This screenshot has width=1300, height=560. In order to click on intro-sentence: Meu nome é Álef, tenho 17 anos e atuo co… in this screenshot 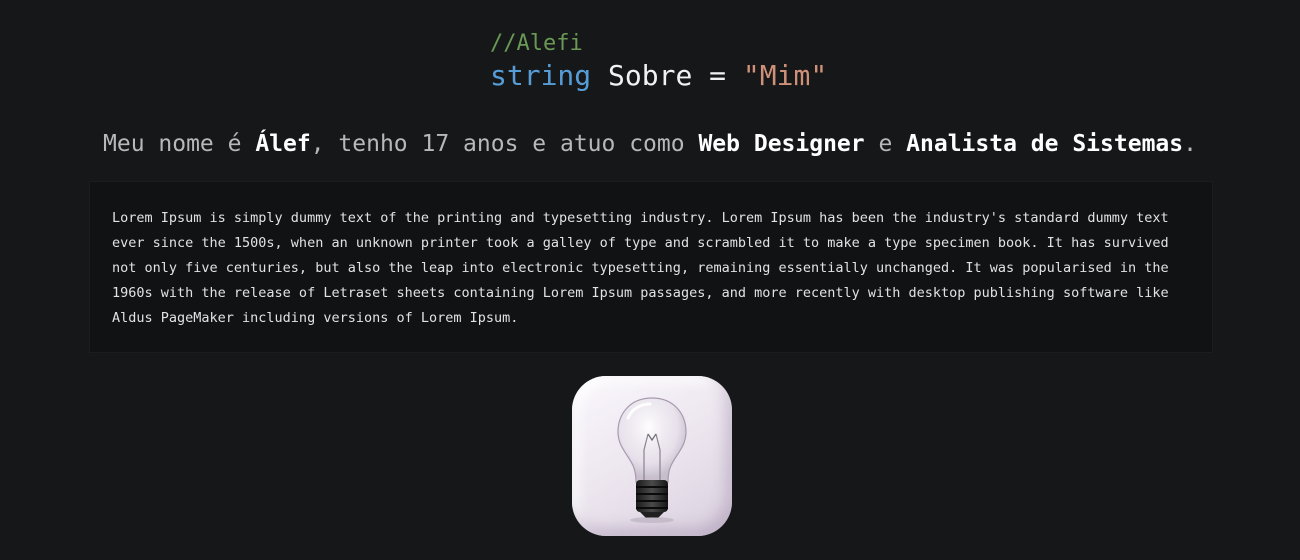, I will do `click(650, 144)`.